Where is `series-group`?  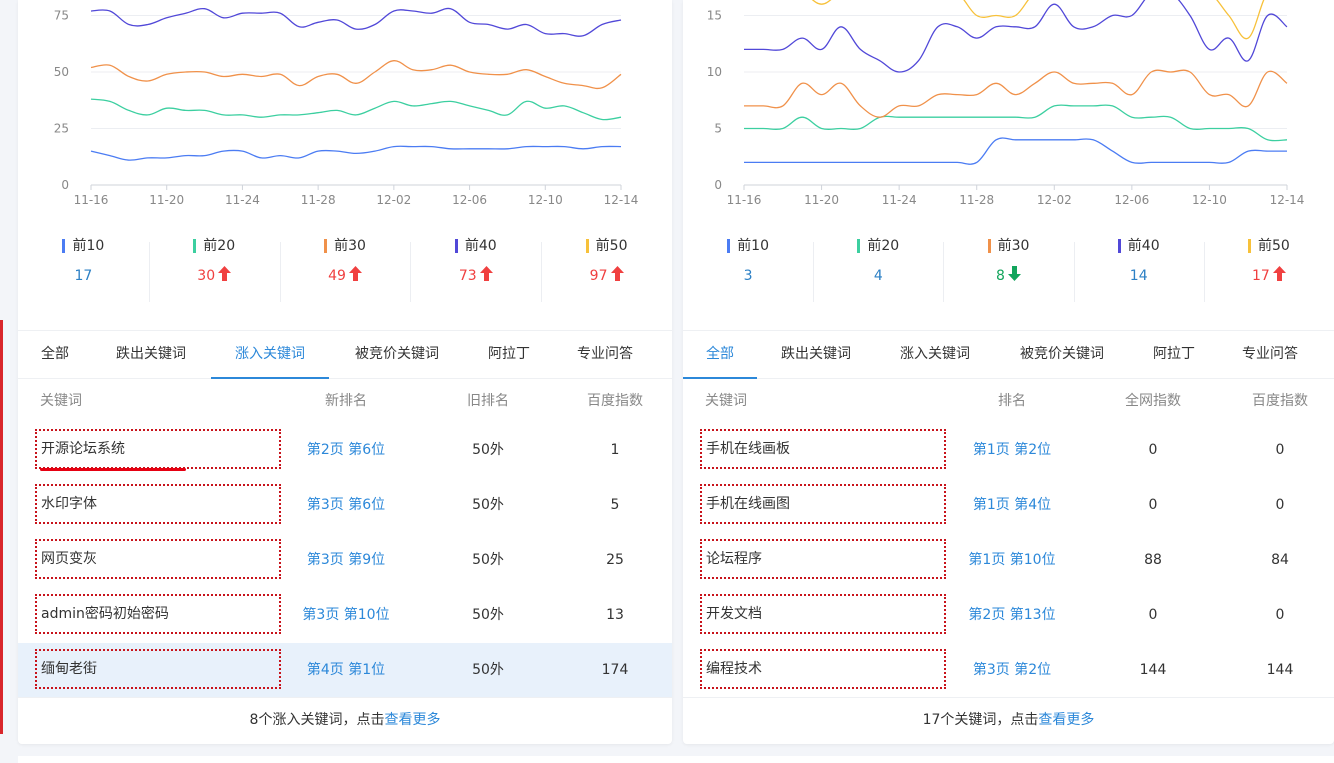
series-group is located at coordinates (356, 84).